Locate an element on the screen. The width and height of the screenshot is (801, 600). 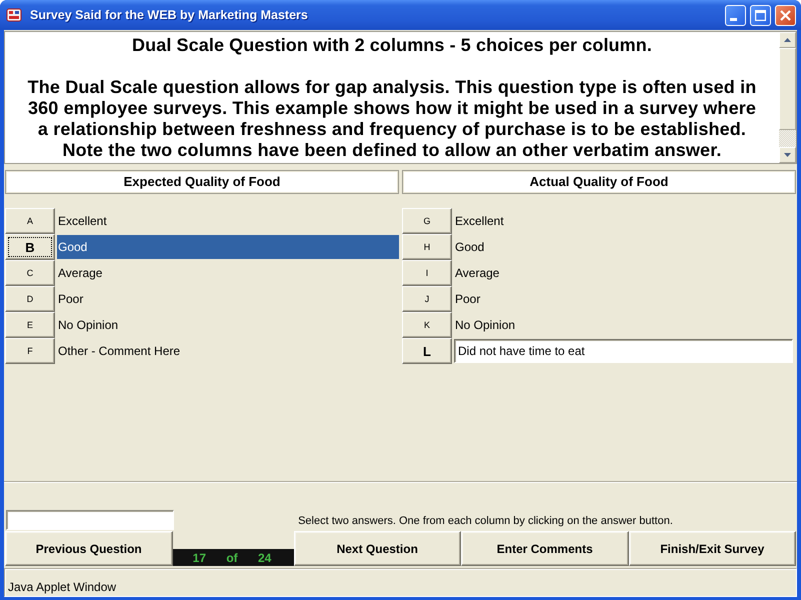
down-arrow-icon is located at coordinates (787, 155).